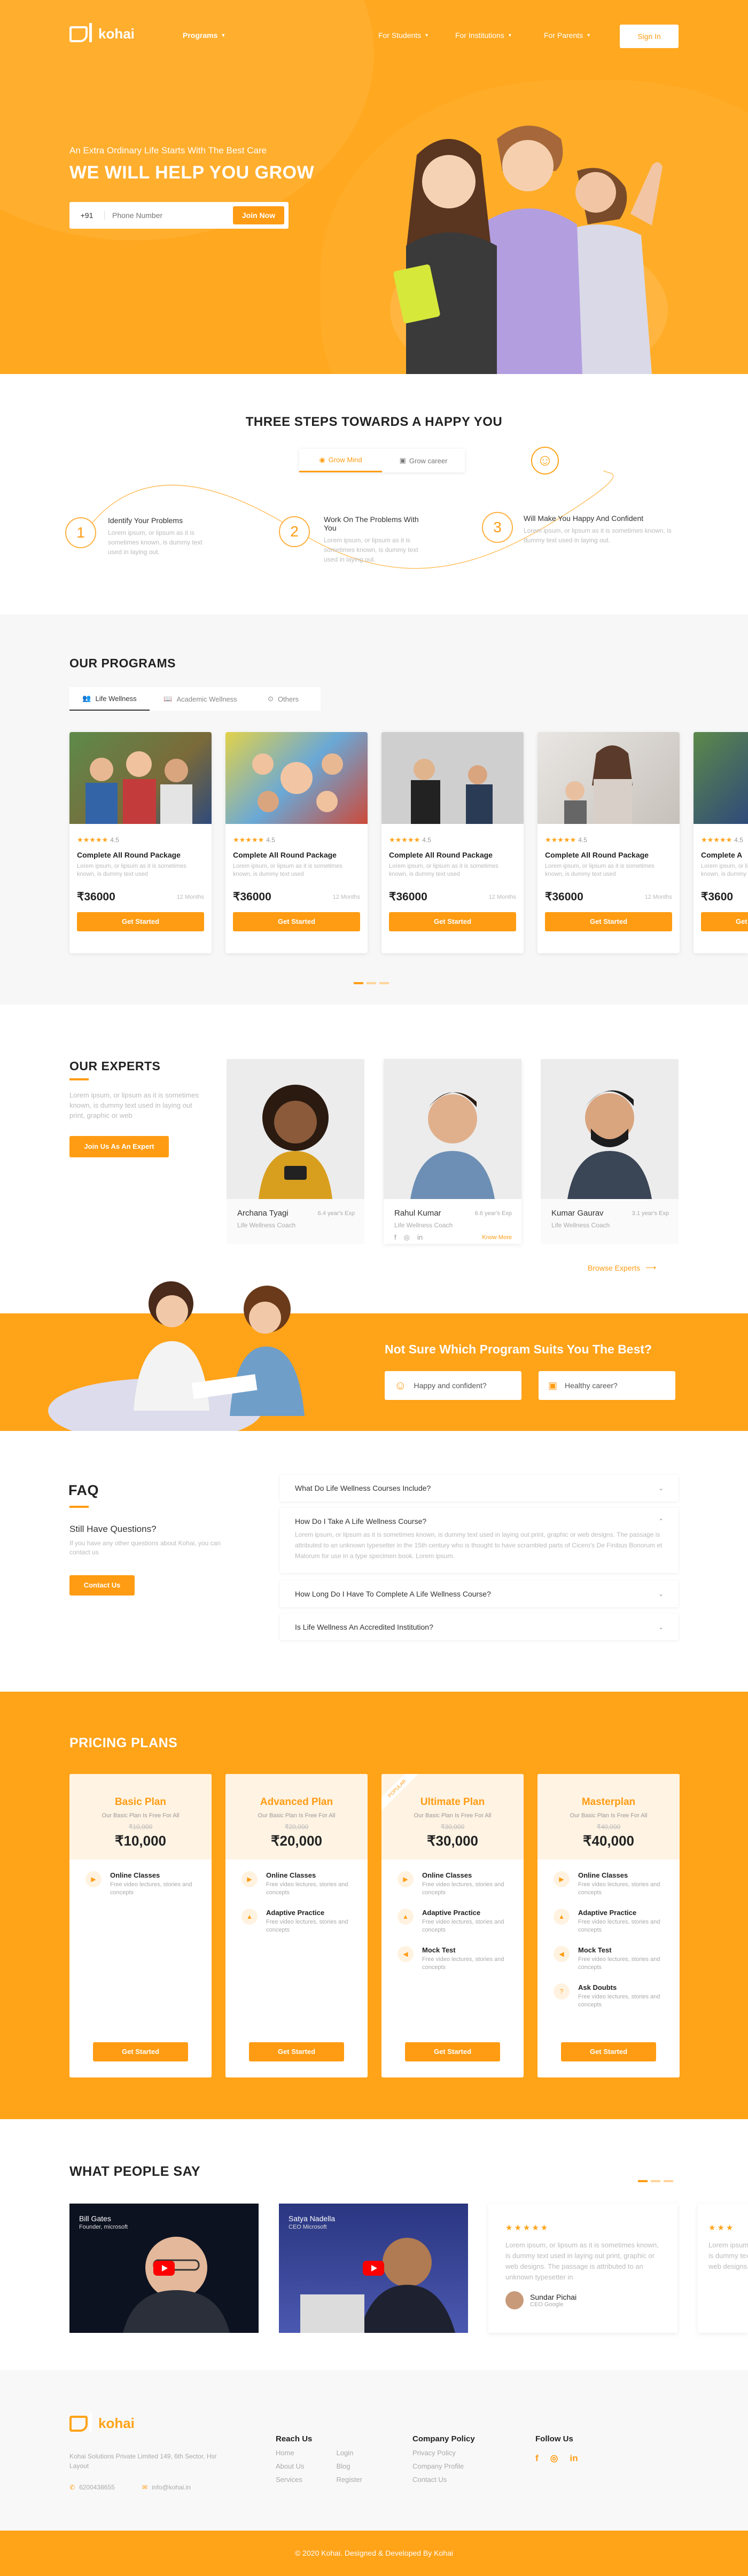  I want to click on phone-icon: ✆, so click(72, 2487).